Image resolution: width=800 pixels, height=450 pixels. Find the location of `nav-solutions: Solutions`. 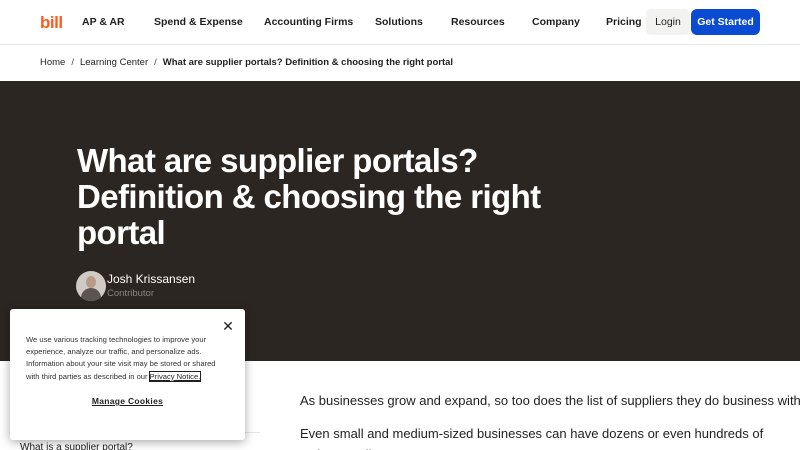

nav-solutions: Solutions is located at coordinates (399, 22).